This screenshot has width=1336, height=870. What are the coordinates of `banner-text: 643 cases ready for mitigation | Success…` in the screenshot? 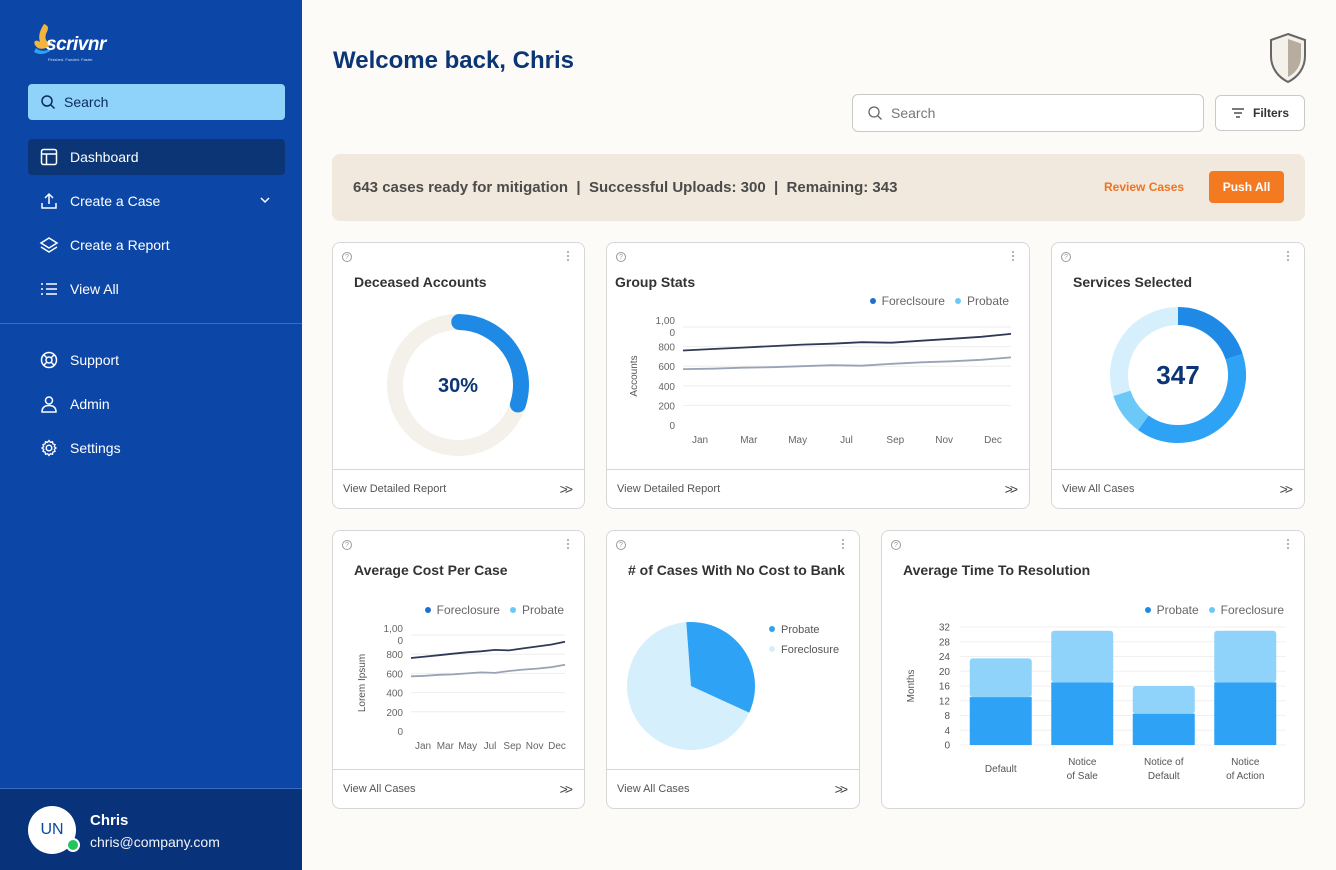 It's located at (625, 187).